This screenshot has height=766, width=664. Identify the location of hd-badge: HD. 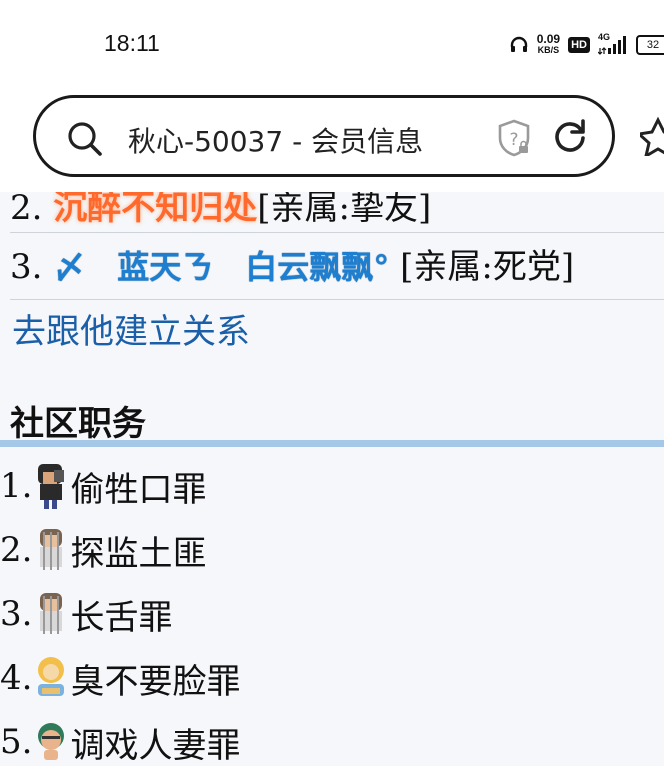
(579, 45).